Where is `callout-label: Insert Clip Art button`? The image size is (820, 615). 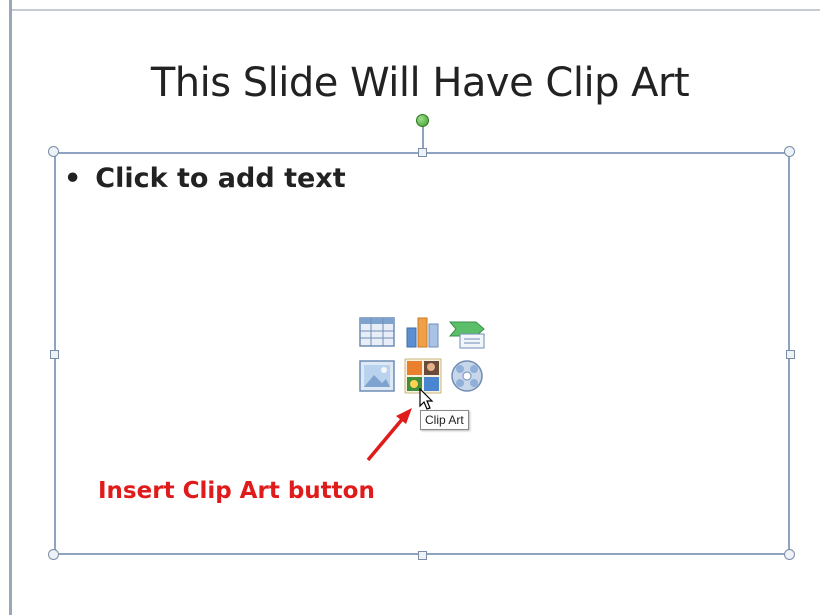
callout-label: Insert Clip Art button is located at coordinates (236, 491).